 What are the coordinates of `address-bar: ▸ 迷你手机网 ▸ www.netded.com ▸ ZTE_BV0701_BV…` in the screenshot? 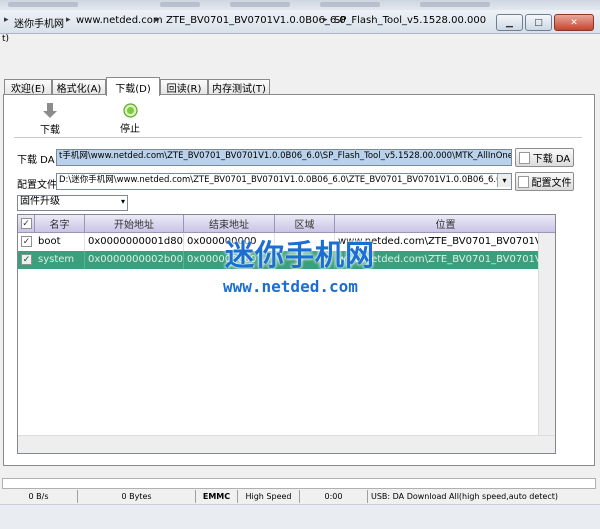 It's located at (300, 22).